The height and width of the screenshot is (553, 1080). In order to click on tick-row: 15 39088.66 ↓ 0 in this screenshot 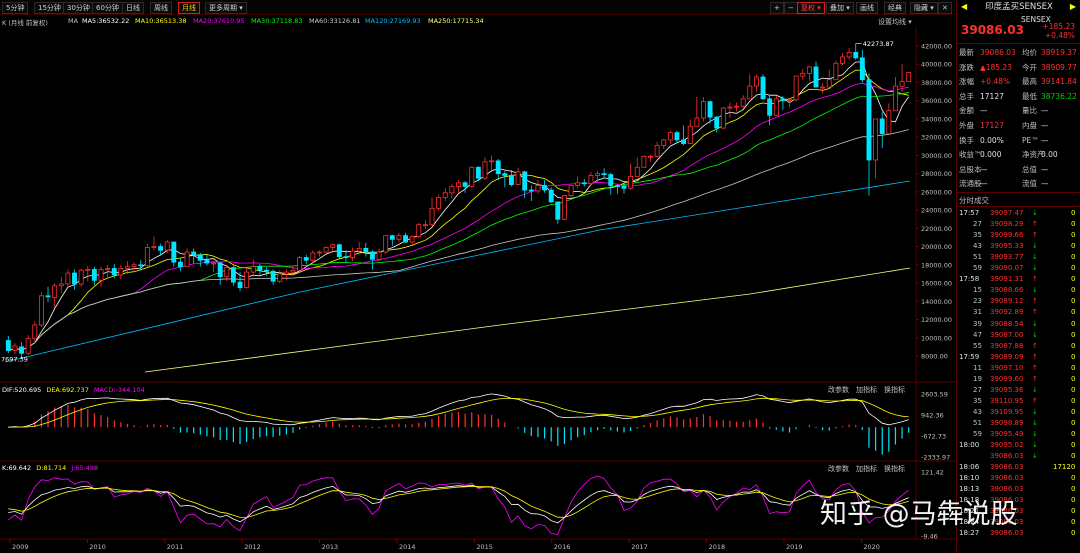, I will do `click(1018, 290)`.